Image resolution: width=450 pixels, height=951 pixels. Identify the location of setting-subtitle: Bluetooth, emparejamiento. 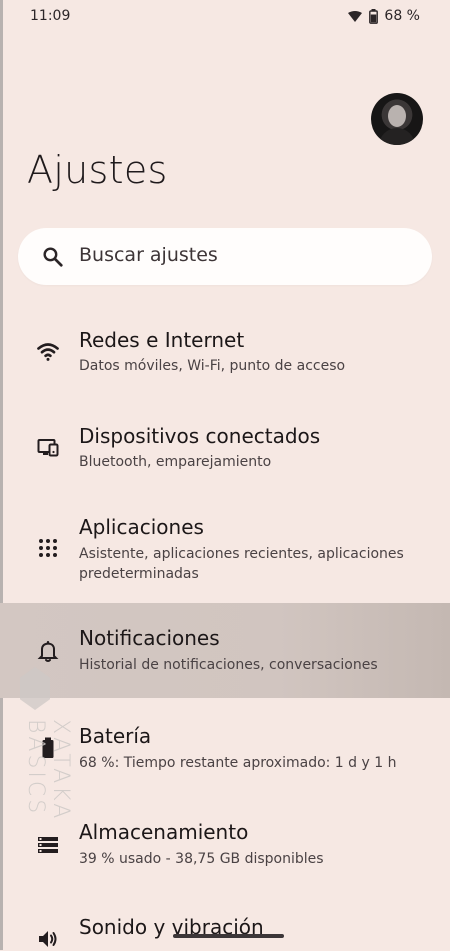
(175, 462).